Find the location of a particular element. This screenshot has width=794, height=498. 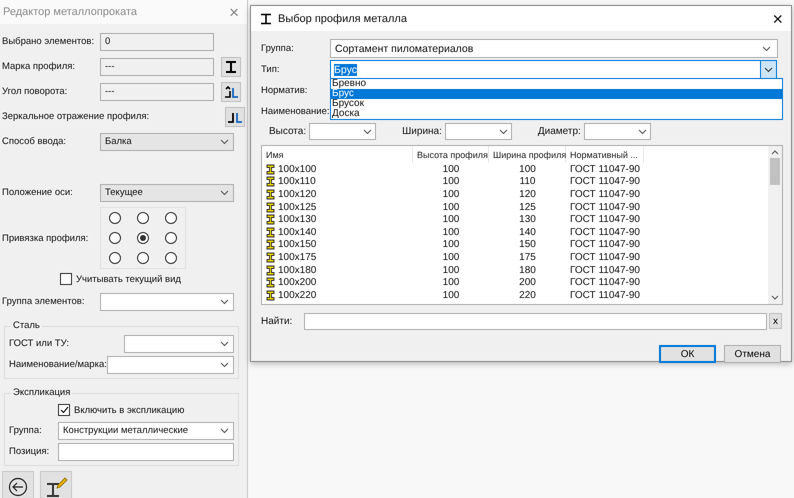

table-cell: 120 is located at coordinates (527, 194).